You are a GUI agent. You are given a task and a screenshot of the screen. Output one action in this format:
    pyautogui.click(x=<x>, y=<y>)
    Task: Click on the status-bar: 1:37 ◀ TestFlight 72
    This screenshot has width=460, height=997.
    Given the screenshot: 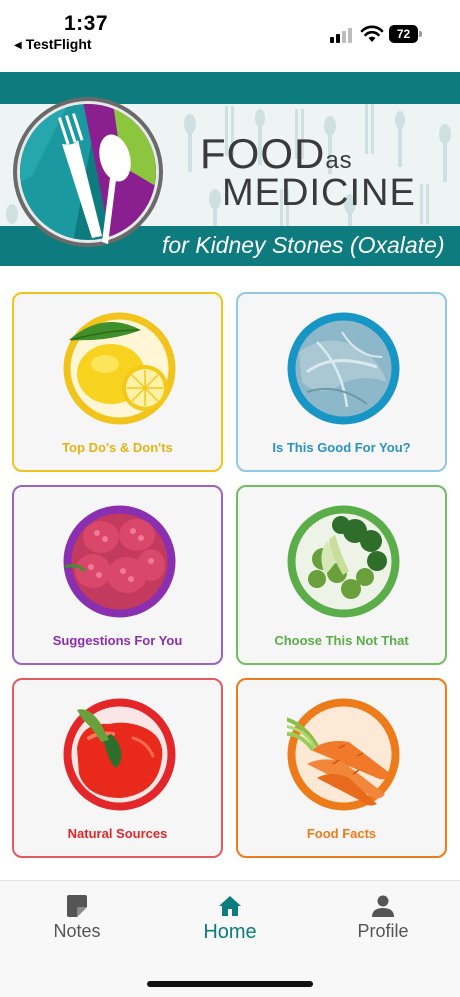 What is the action you would take?
    pyautogui.click(x=230, y=36)
    